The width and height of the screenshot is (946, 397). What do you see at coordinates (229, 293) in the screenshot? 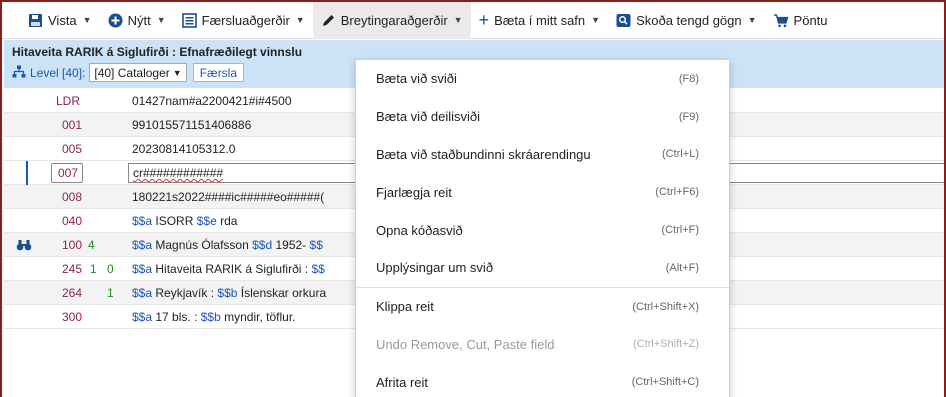
I see `field-value: $$a Reykjavík : $$b Íslenskar orkura` at bounding box center [229, 293].